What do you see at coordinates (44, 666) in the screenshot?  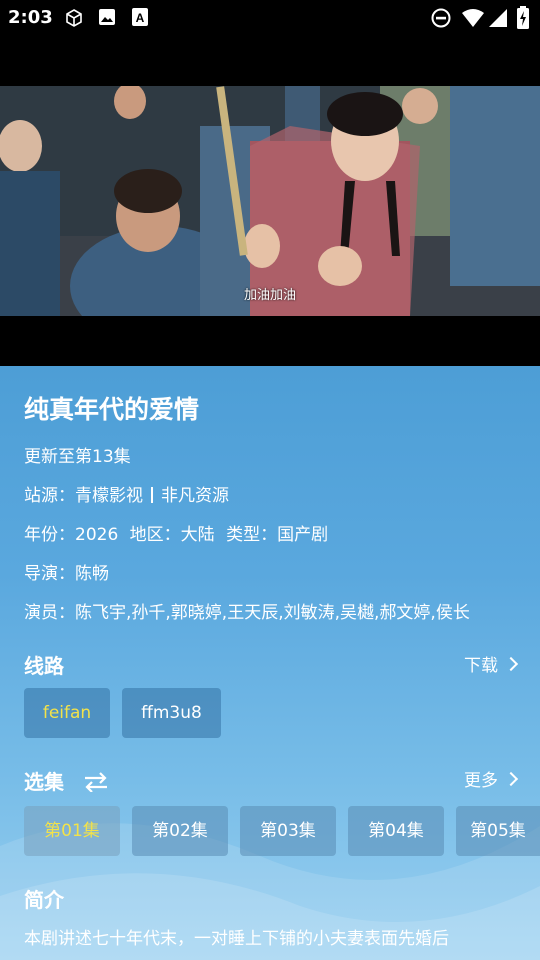 I see `routes-title: 线路` at bounding box center [44, 666].